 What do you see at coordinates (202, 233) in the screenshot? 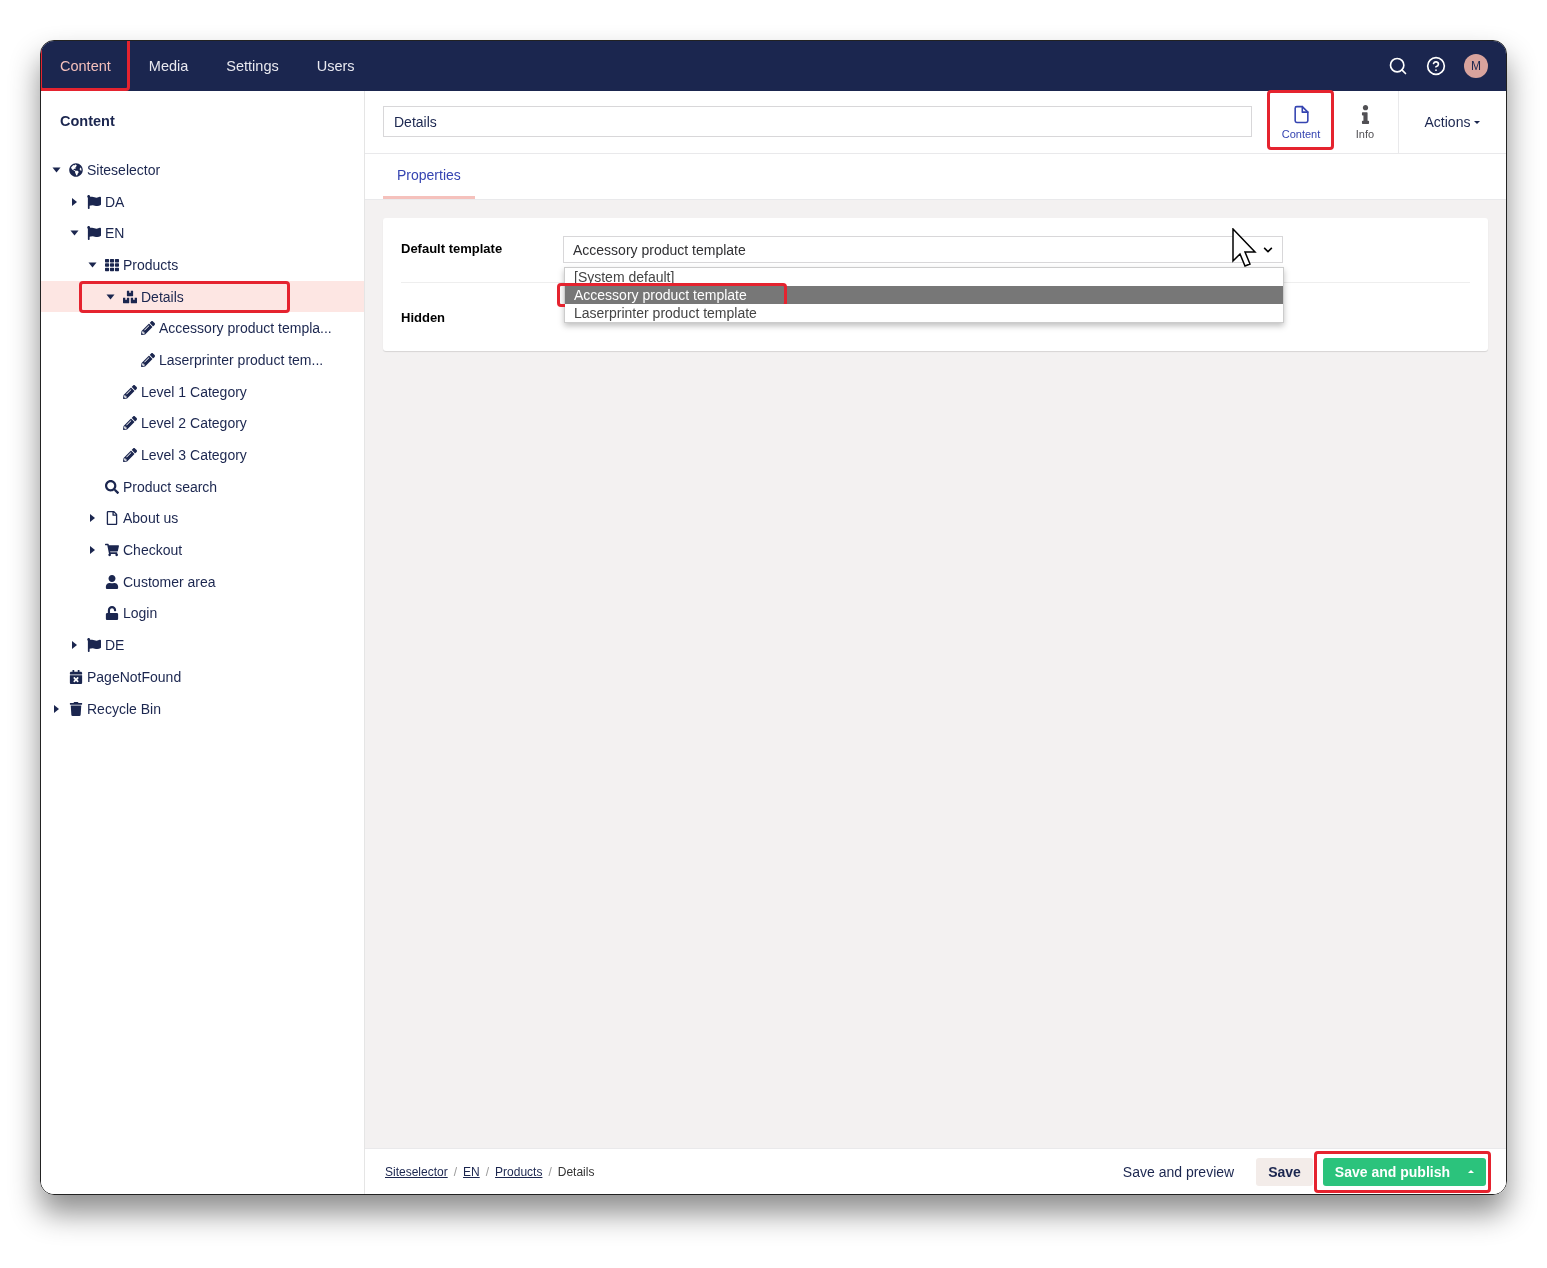
I see `tree-row: EN` at bounding box center [202, 233].